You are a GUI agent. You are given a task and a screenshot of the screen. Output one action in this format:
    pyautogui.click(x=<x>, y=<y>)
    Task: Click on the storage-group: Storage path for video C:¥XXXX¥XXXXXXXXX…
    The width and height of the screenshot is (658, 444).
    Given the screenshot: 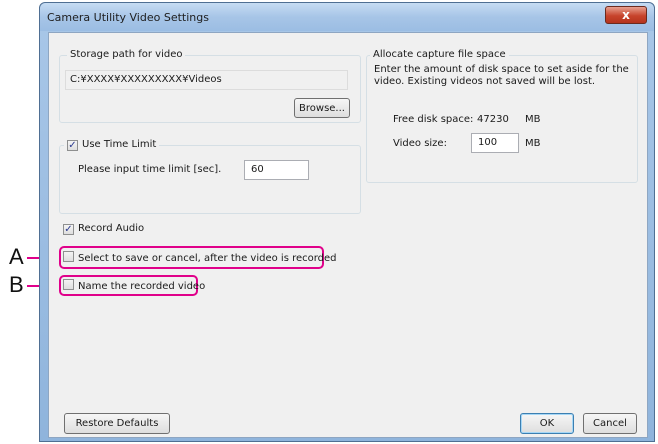 What is the action you would take?
    pyautogui.click(x=210, y=86)
    